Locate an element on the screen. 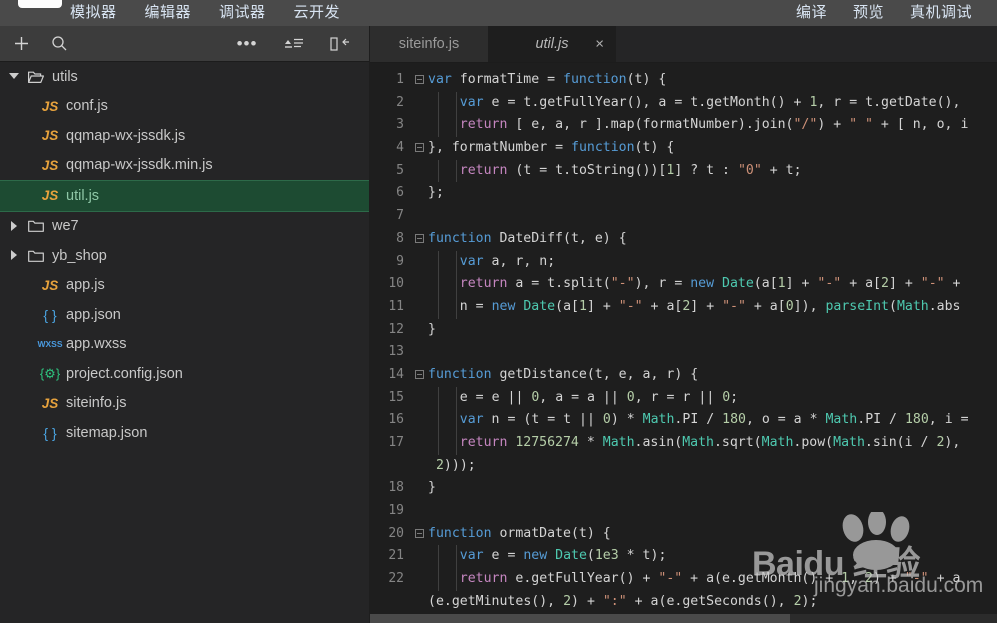 The image size is (997, 623). tree-row-app-js: JS app.js is located at coordinates (184, 286).